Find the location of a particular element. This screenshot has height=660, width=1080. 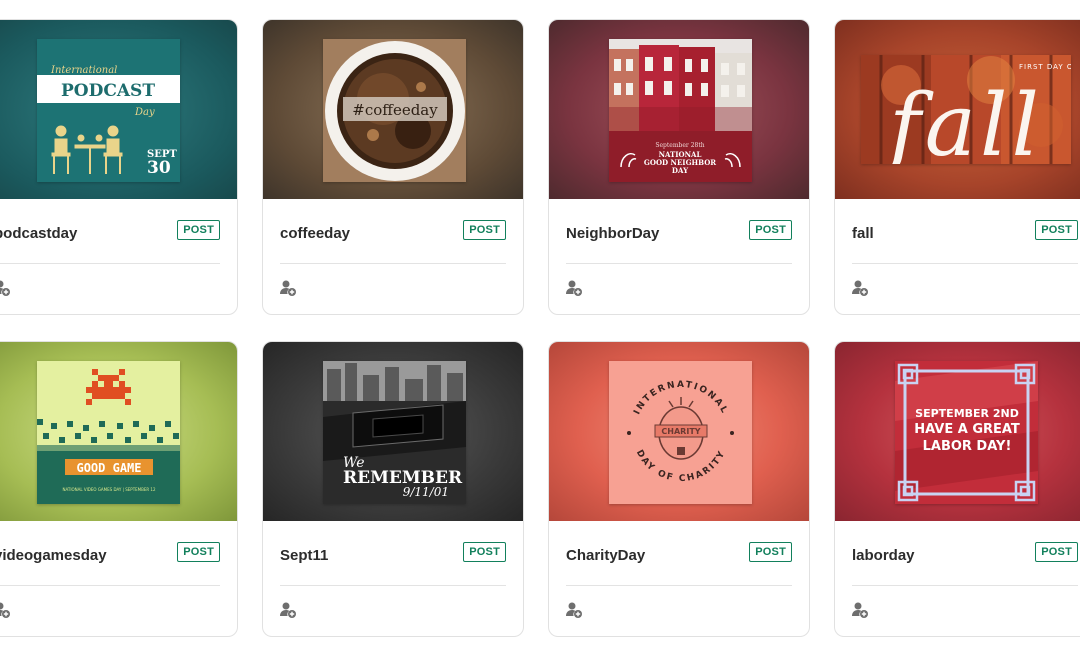

svg-text: 9/11/01 is located at coordinates (426, 492).